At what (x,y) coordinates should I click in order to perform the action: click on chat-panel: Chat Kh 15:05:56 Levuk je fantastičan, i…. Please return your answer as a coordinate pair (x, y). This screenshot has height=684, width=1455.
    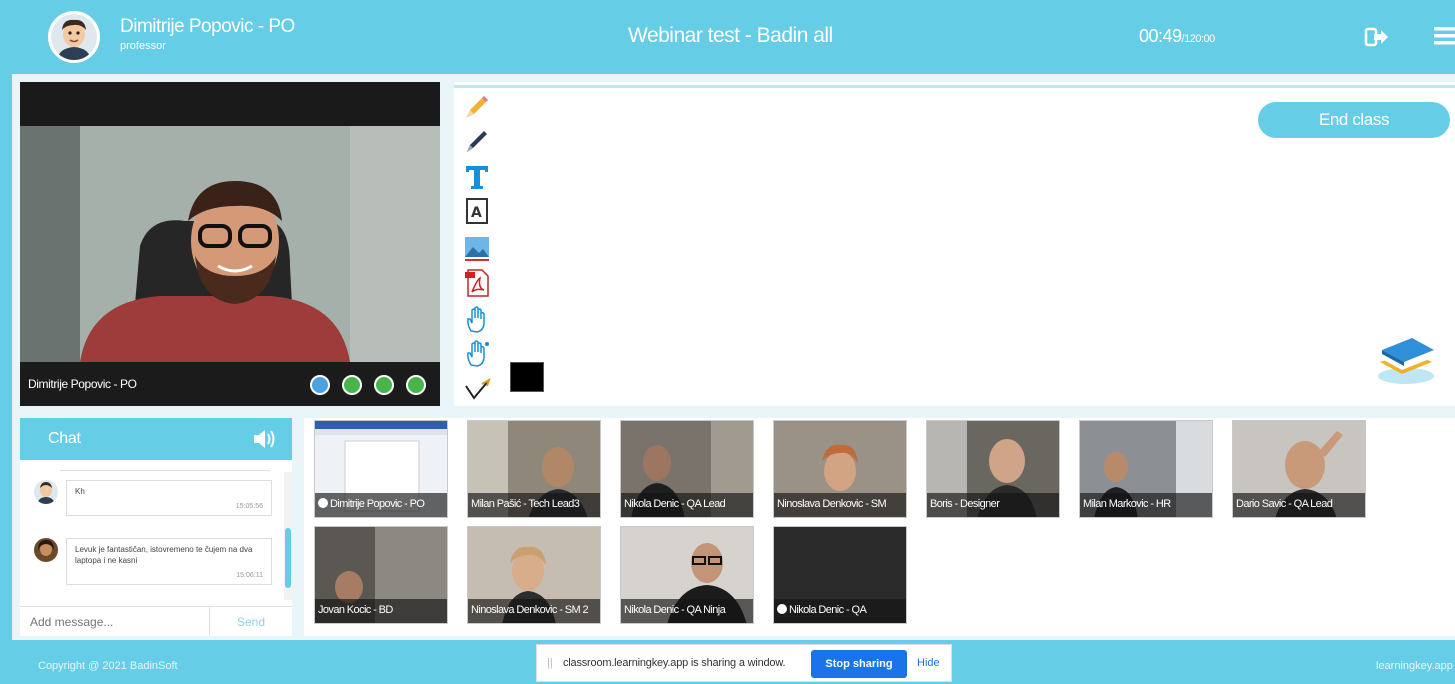
    Looking at the image, I should click on (156, 527).